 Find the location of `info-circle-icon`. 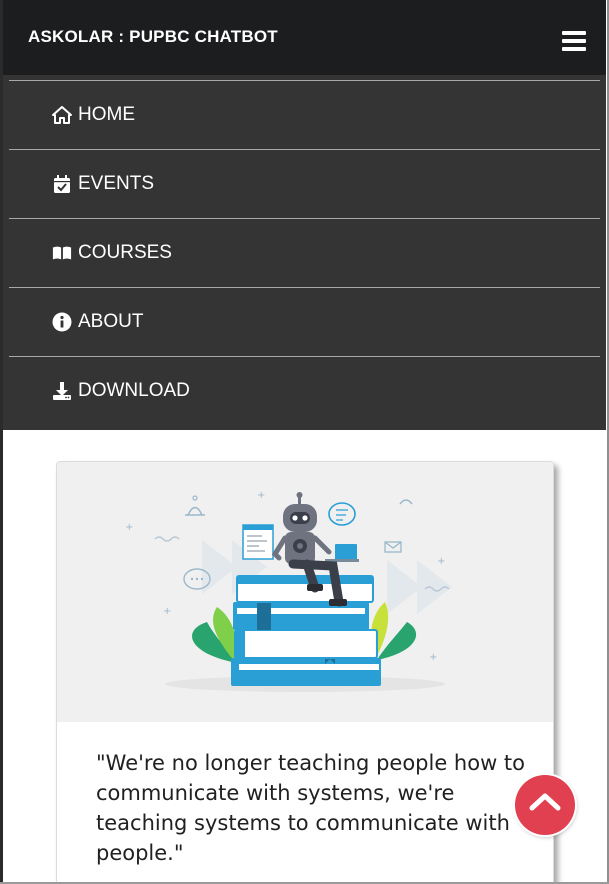

info-circle-icon is located at coordinates (62, 322).